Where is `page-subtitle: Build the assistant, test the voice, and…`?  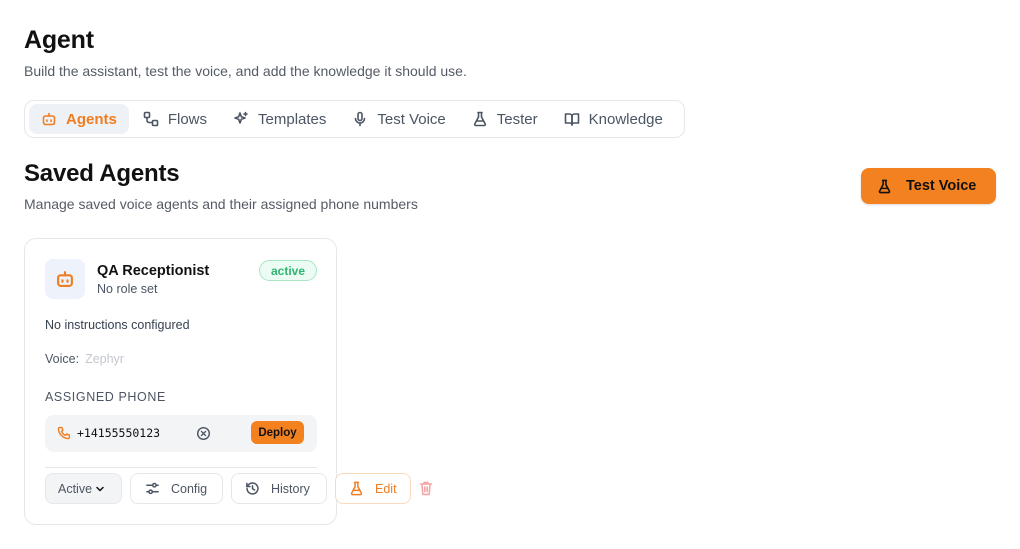
page-subtitle: Build the assistant, test the voice, and… is located at coordinates (245, 71).